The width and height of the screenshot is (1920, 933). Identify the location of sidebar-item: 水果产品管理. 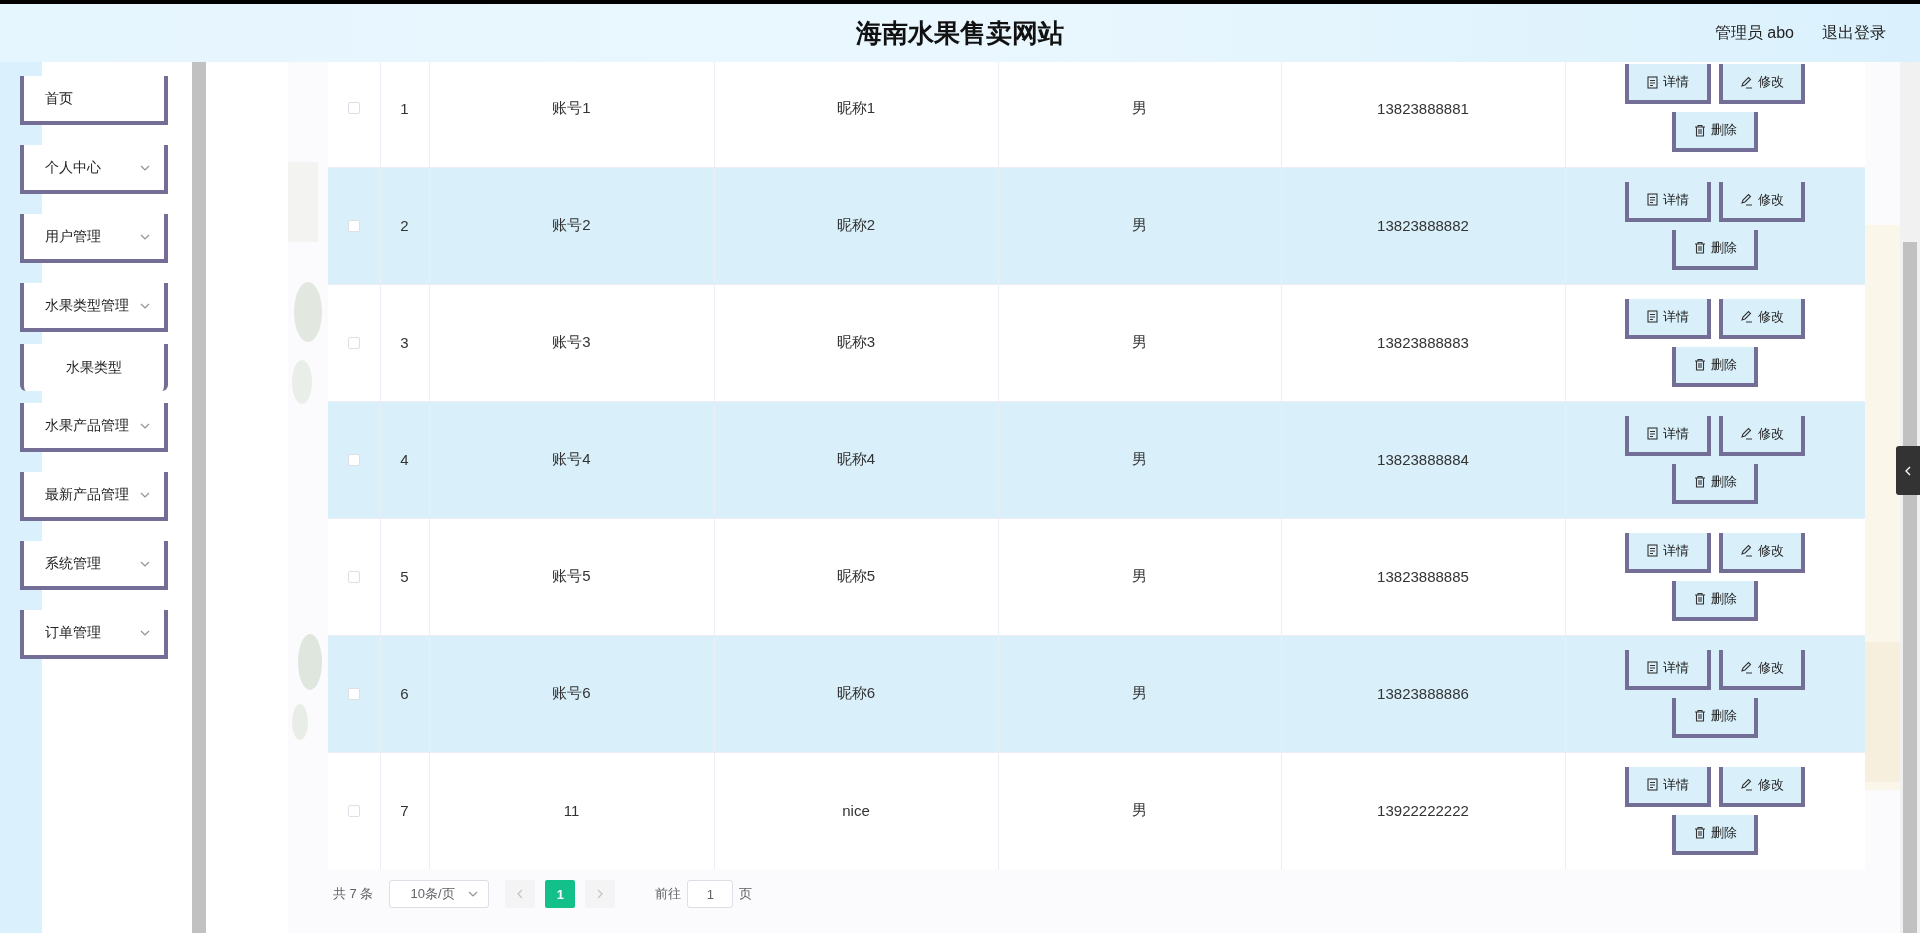
(94, 427).